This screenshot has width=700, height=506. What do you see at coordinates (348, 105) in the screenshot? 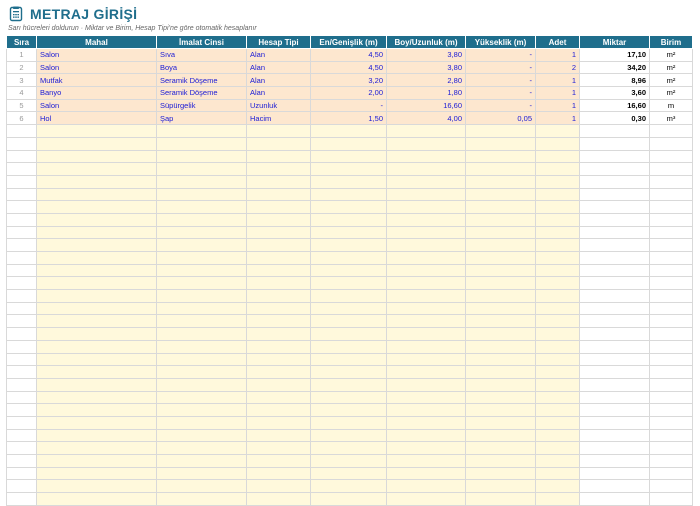
I see `en-cell: -` at bounding box center [348, 105].